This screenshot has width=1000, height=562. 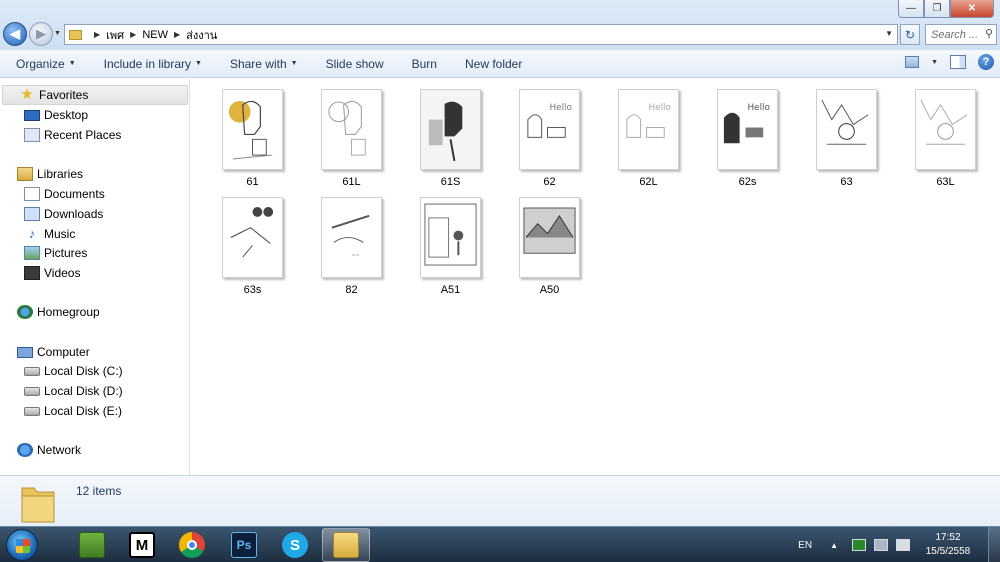 I want to click on music-icon: ♪, so click(x=32, y=233).